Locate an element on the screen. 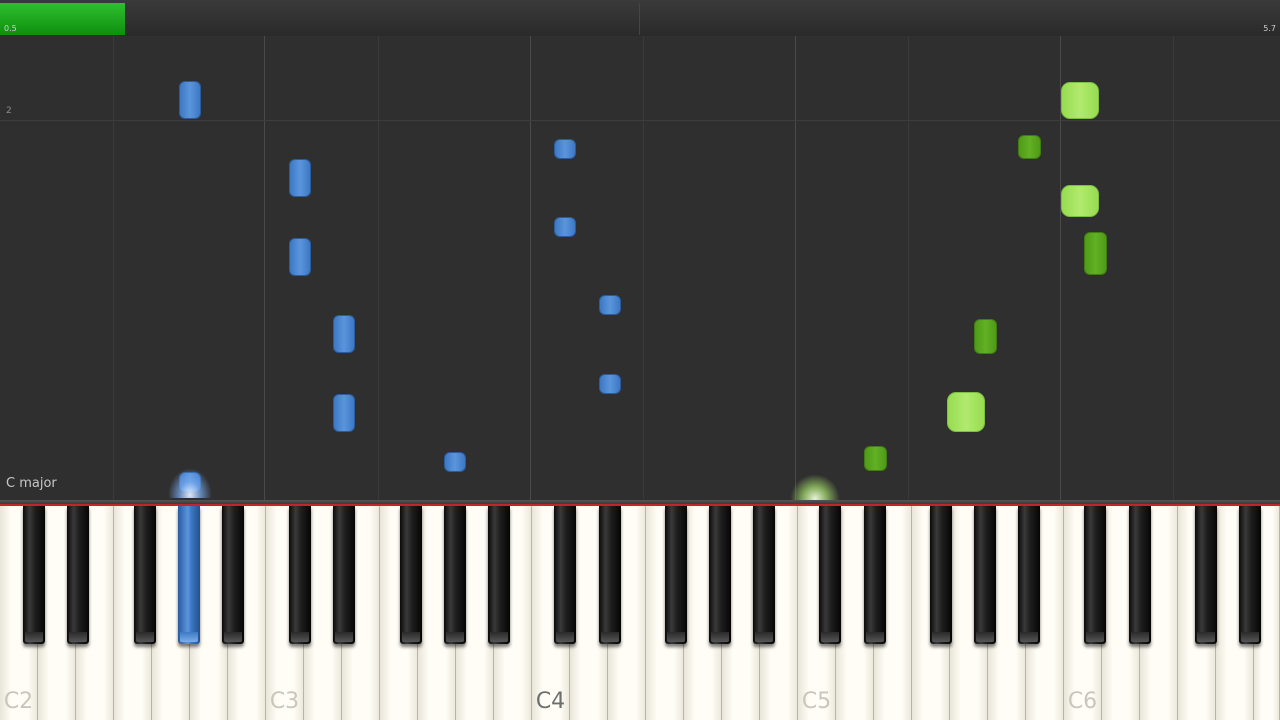 This screenshot has width=1280, height=720. key-label-c4: C4 is located at coordinates (550, 701).